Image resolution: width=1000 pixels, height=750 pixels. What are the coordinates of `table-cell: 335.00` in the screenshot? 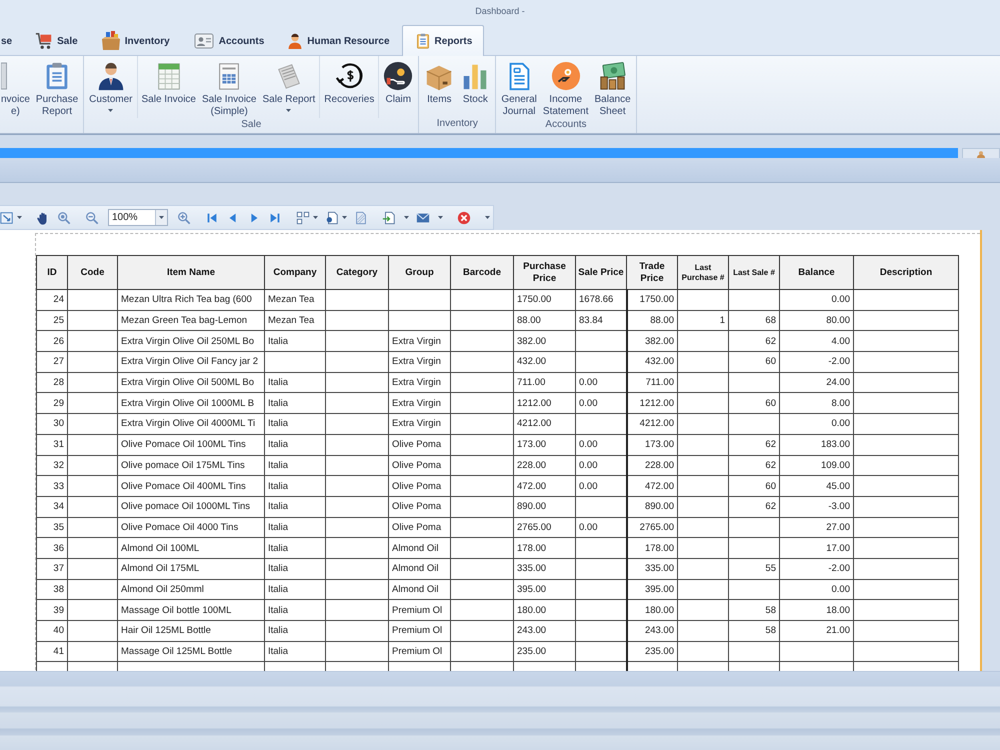 It's located at (652, 569).